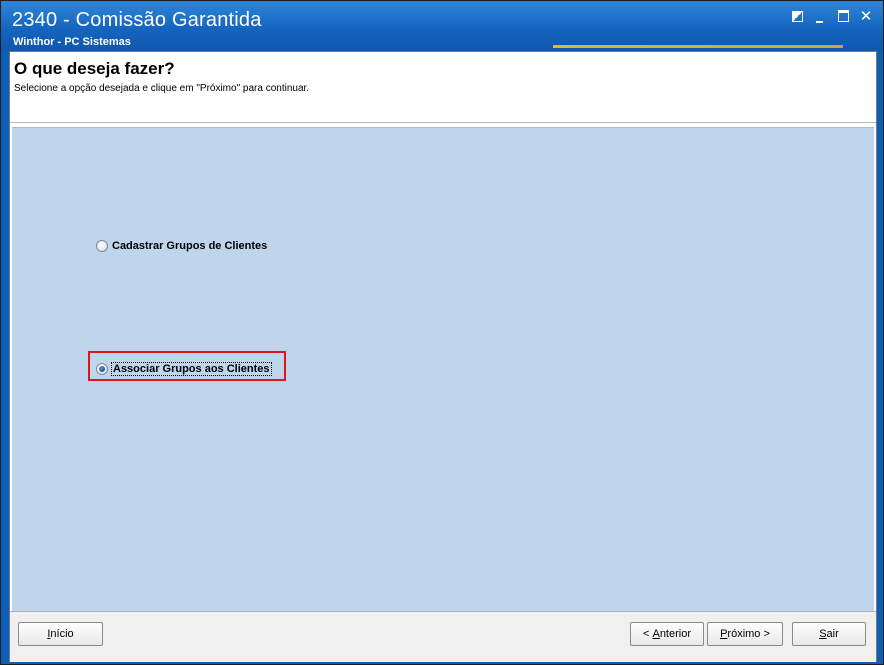 Image resolution: width=884 pixels, height=665 pixels. I want to click on maximize-icon, so click(843, 16).